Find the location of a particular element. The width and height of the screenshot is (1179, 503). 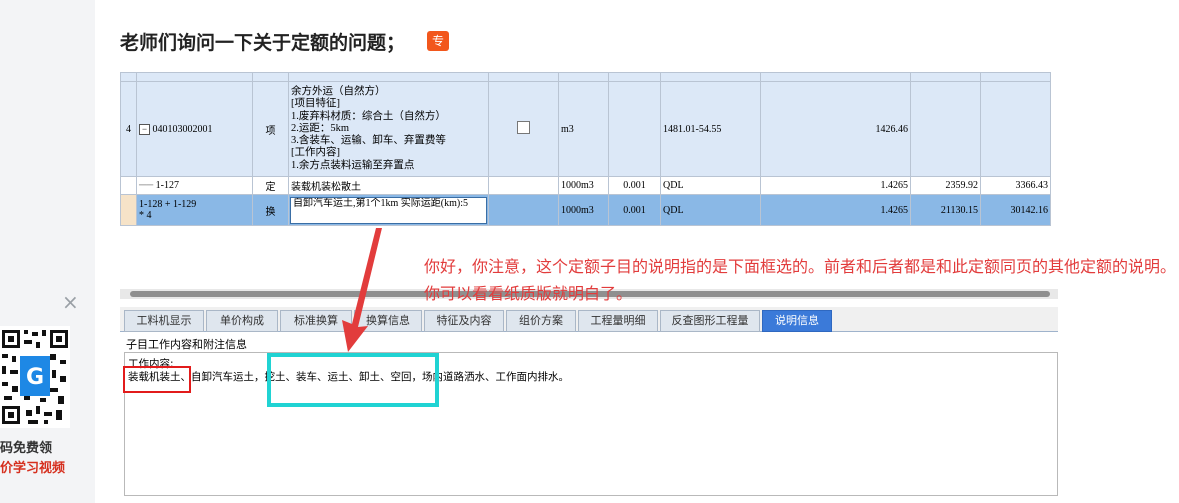

panel-subtitle: 子目工作内容和附注信息 is located at coordinates (186, 344).